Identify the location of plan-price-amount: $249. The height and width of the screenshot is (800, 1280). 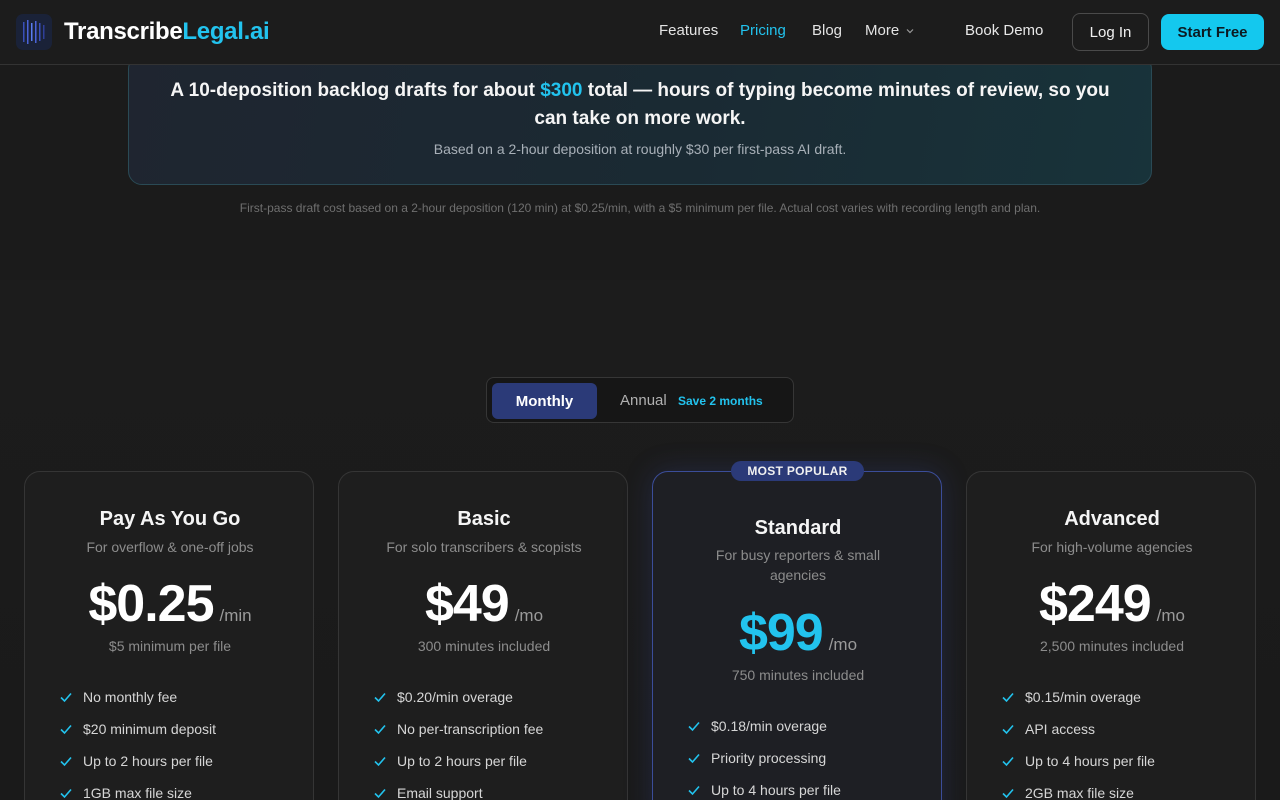
(1095, 604).